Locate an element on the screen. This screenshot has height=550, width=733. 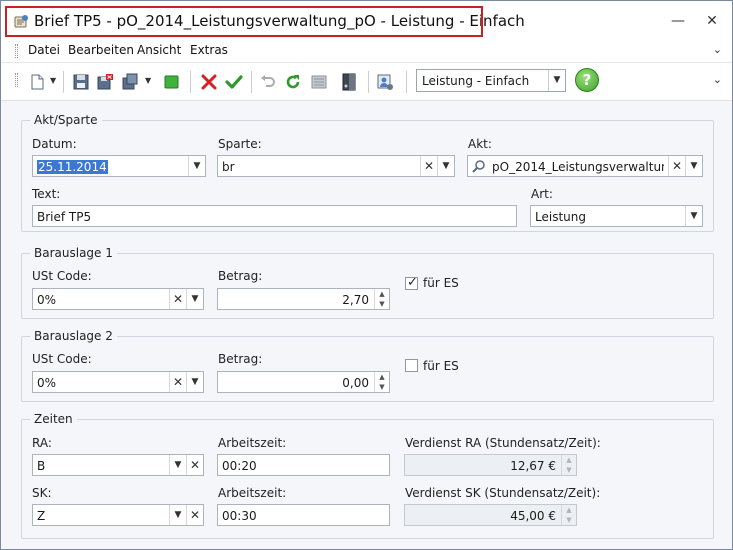
user-settings-icon is located at coordinates (385, 82).